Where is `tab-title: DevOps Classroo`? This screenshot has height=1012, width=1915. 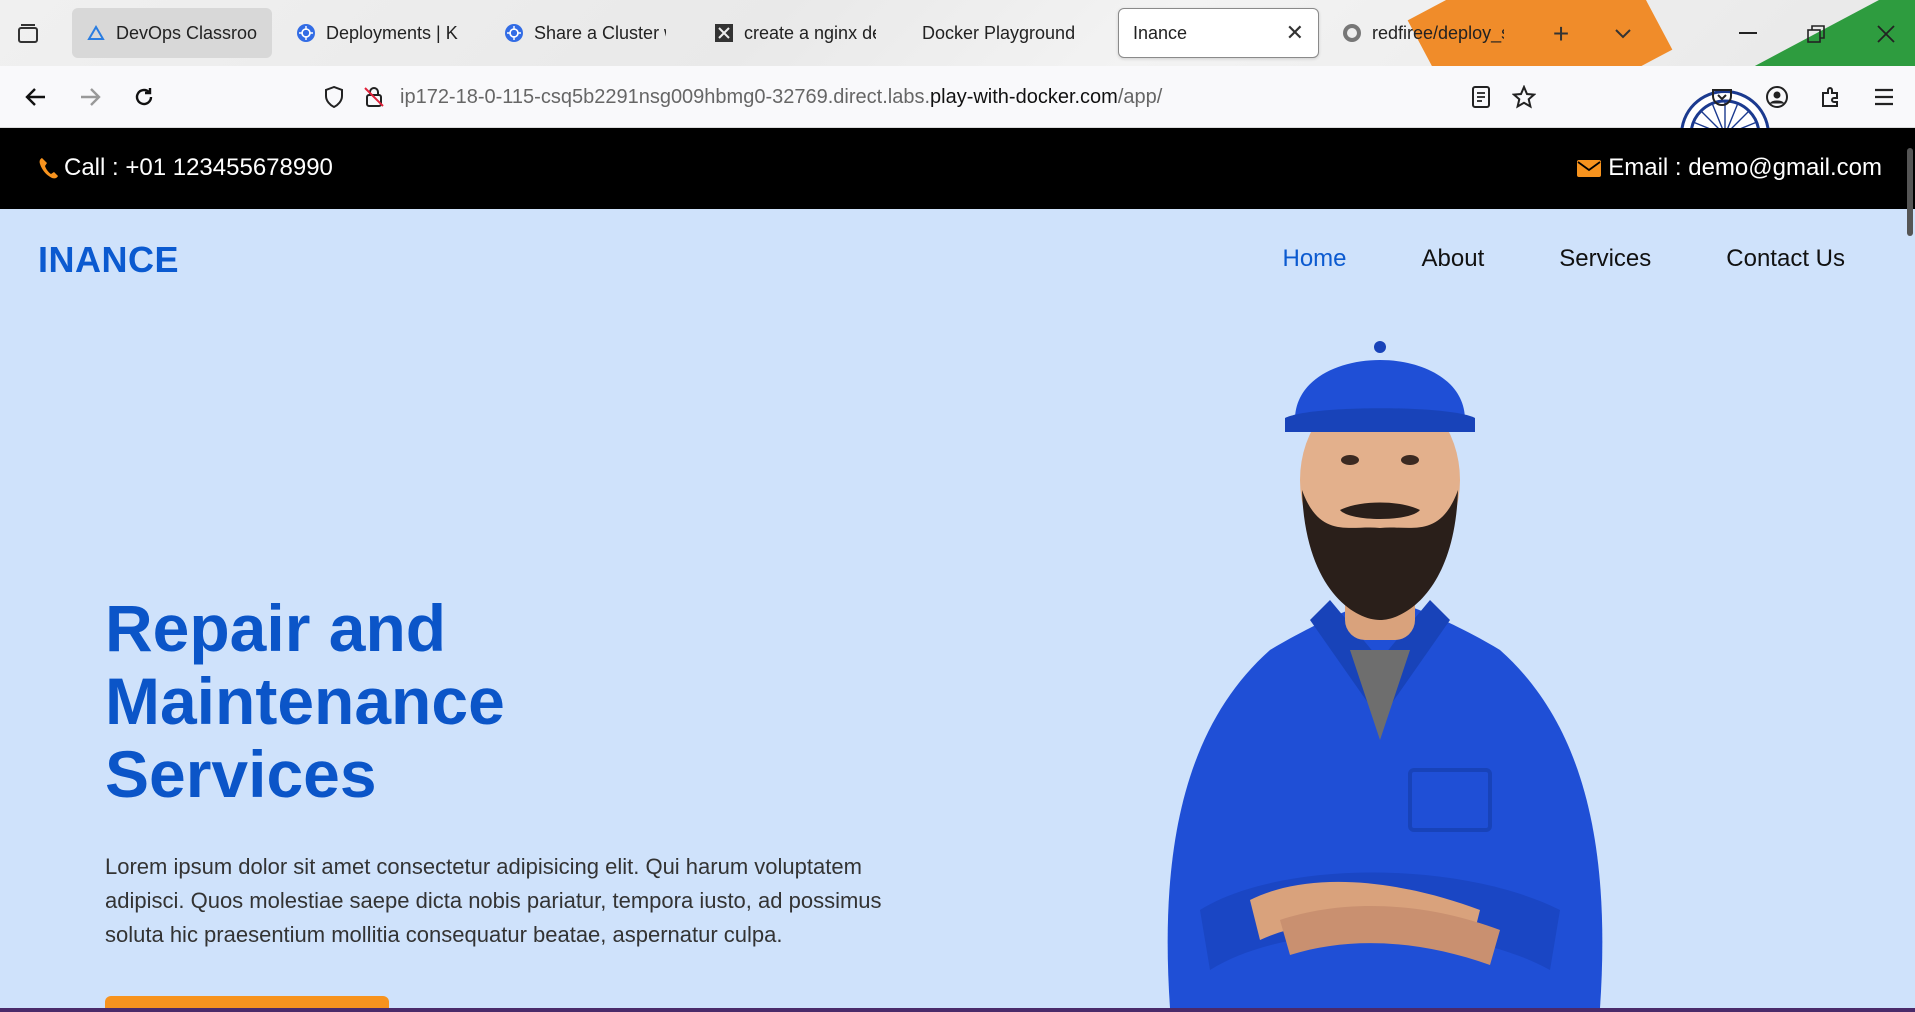 tab-title: DevOps Classroo is located at coordinates (187, 32).